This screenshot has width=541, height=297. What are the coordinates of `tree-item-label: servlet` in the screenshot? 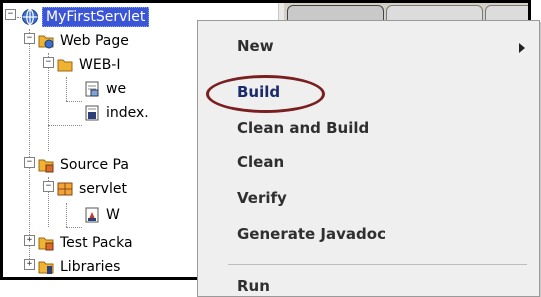 It's located at (103, 189).